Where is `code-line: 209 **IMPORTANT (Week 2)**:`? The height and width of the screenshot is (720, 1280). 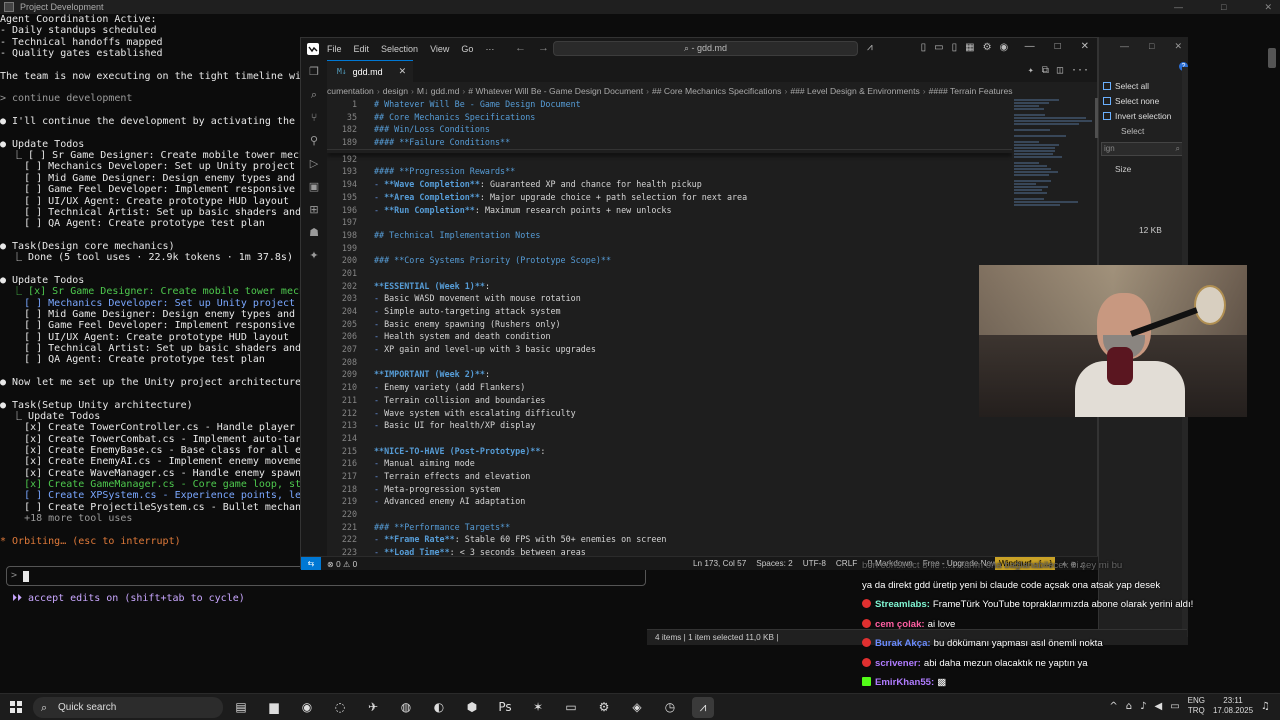 code-line: 209 **IMPORTANT (Week 2)**: is located at coordinates (669, 374).